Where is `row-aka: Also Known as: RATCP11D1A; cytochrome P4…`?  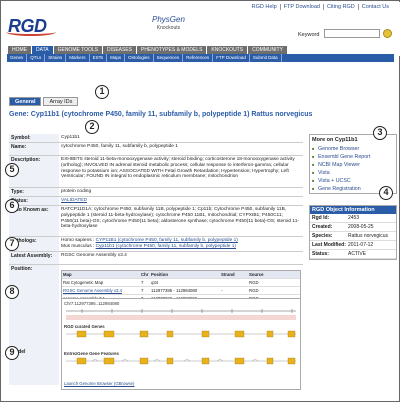 row-aka: Also Known as: RATCP11D1A; cytochrome P4… is located at coordinates (156, 221).